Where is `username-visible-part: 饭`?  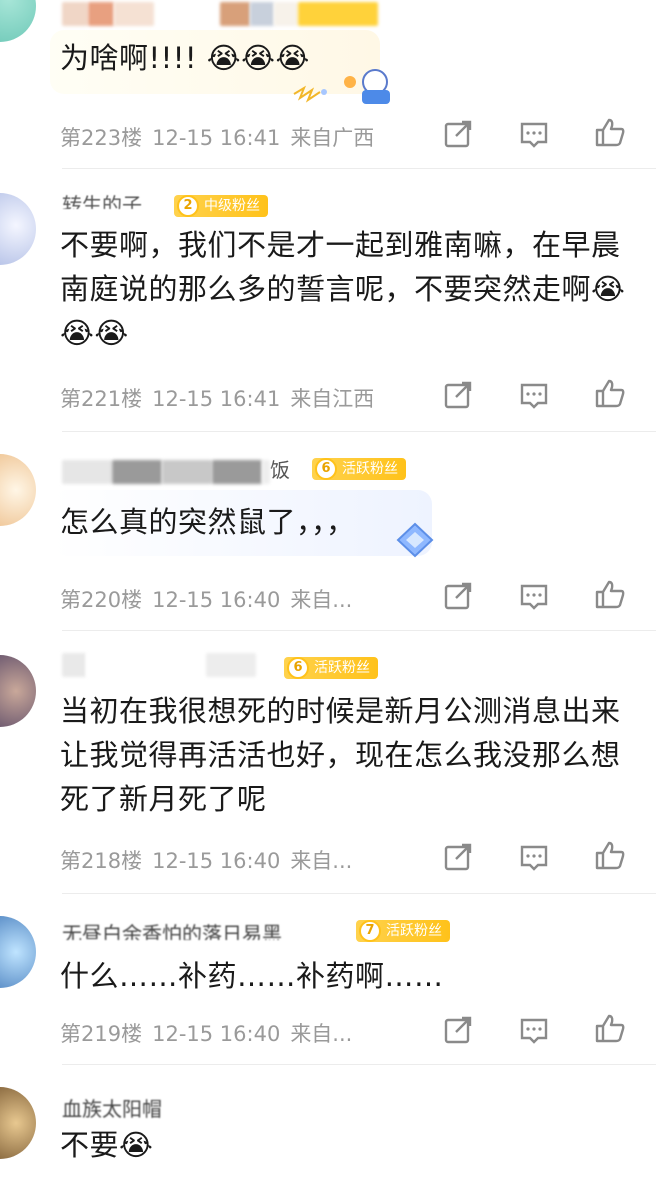
username-visible-part: 饭 is located at coordinates (280, 470).